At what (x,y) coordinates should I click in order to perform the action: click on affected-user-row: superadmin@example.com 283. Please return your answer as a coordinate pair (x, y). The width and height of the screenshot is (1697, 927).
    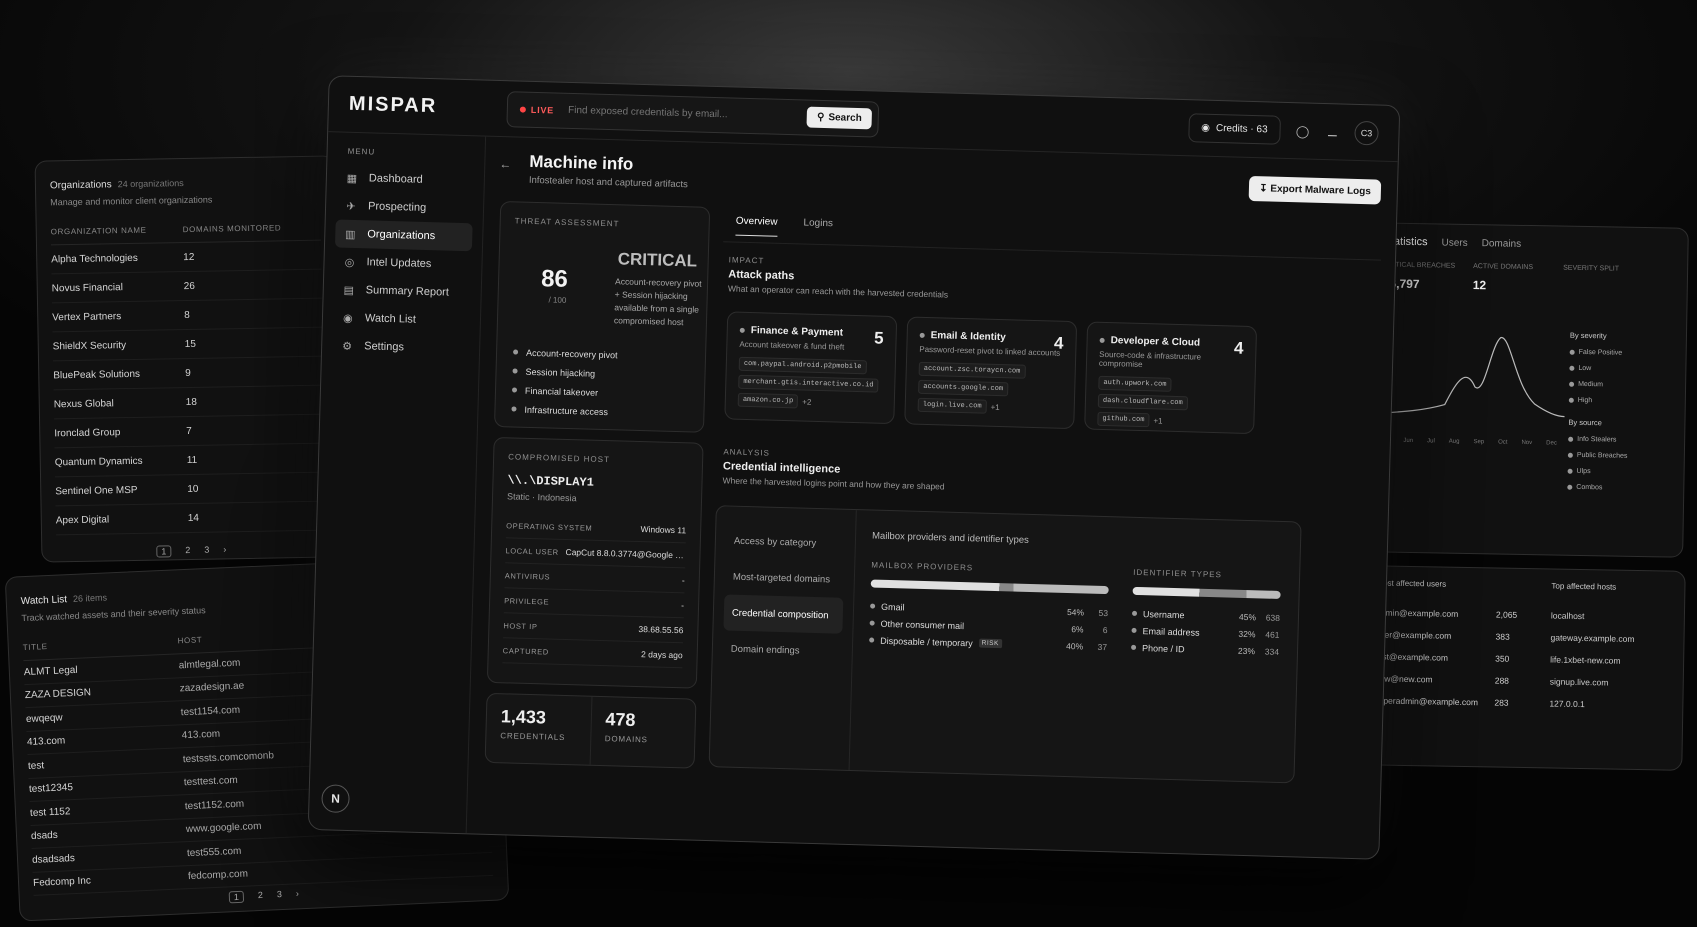
    Looking at the image, I should click on (1461, 701).